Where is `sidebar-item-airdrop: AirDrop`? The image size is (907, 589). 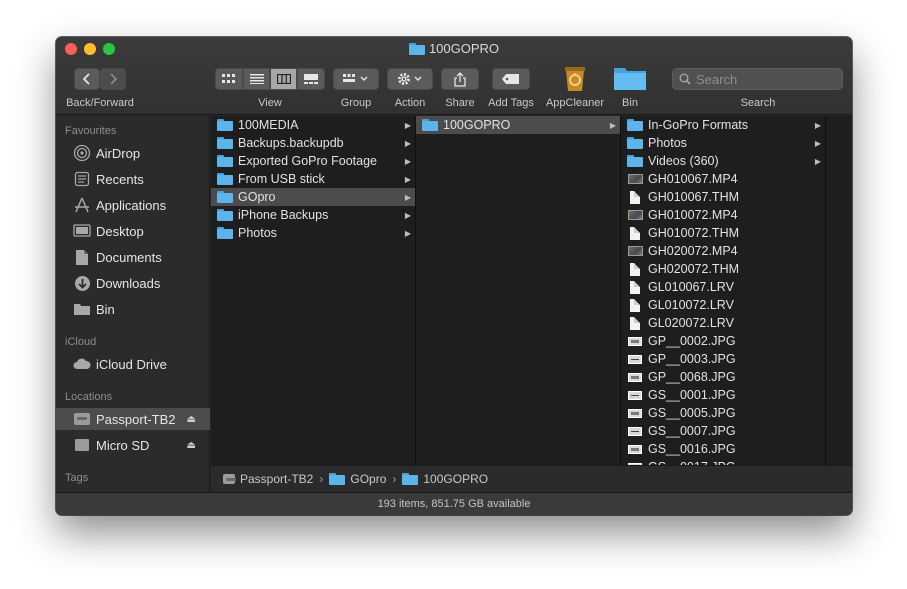
sidebar-item-airdrop: AirDrop is located at coordinates (133, 153).